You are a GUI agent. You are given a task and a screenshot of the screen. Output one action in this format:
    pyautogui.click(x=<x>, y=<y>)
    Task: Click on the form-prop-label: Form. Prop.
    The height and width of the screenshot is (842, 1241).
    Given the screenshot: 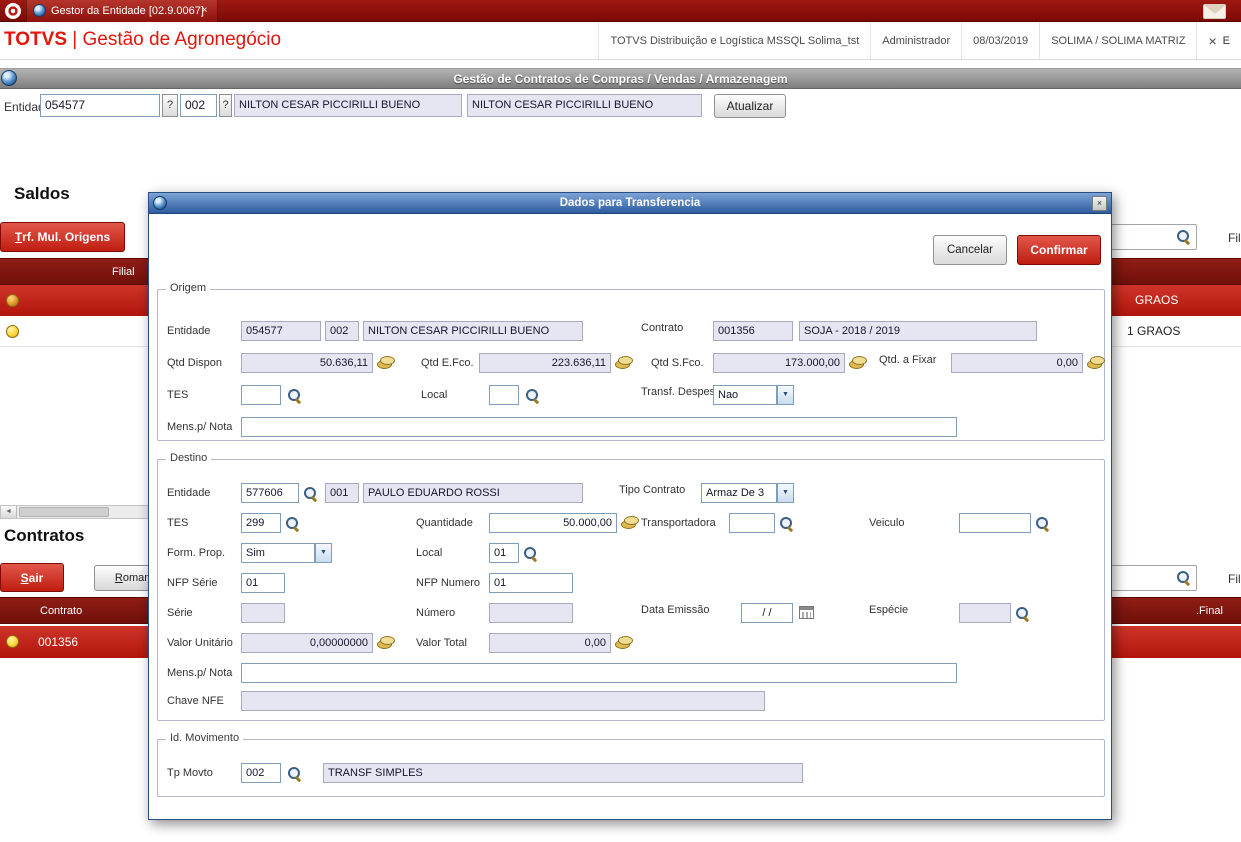 What is the action you would take?
    pyautogui.click(x=196, y=553)
    